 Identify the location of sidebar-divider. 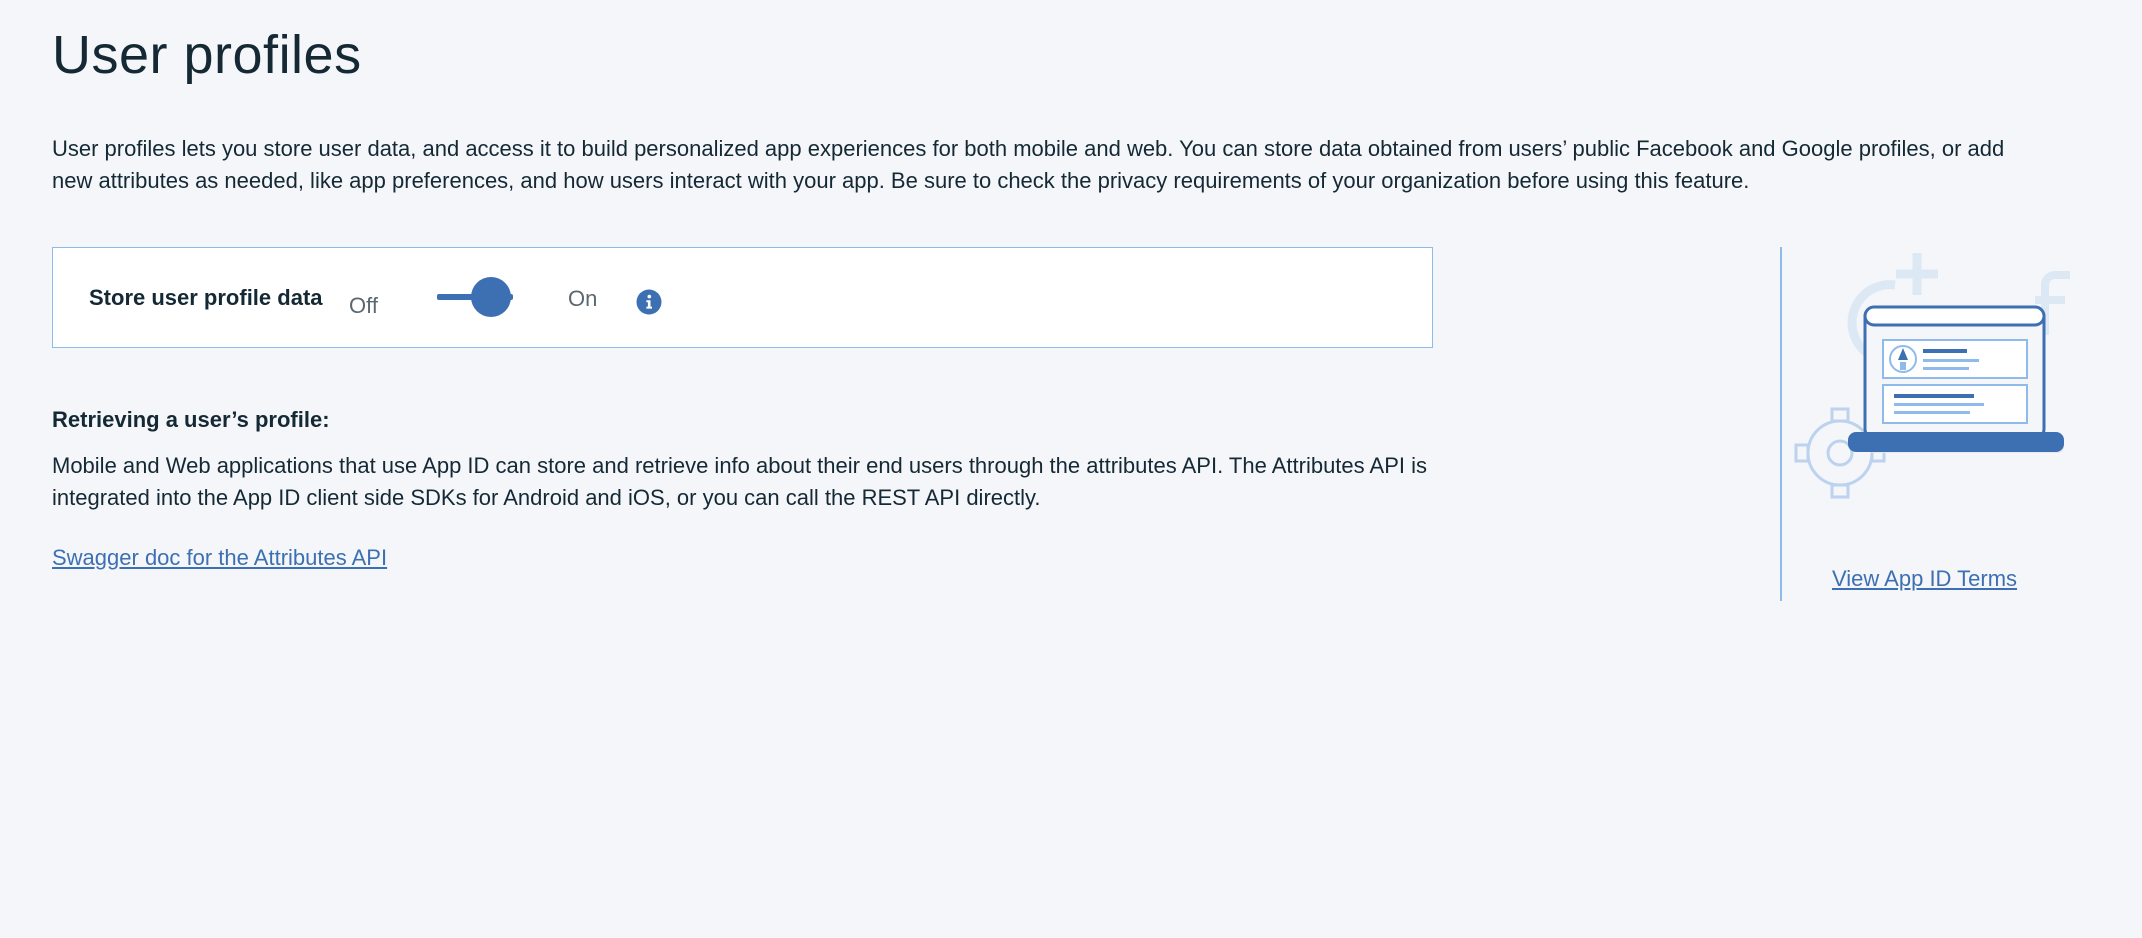
(1781, 424).